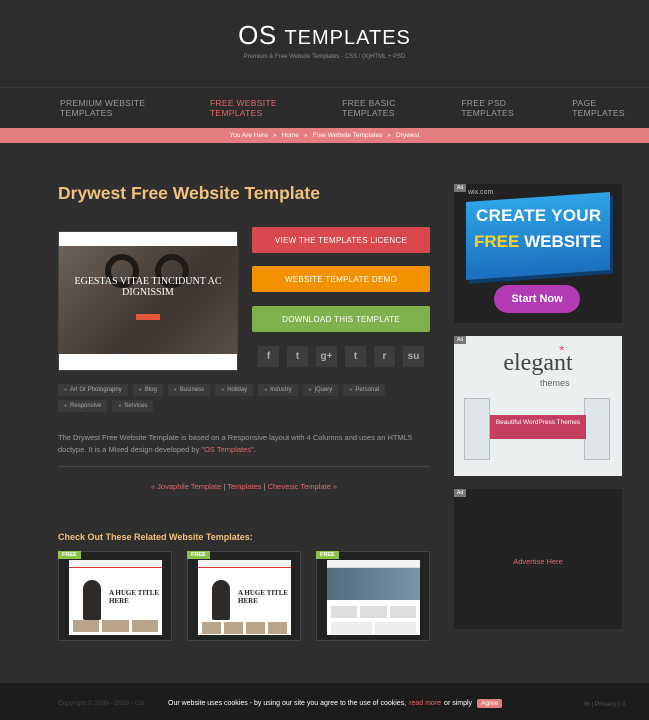  Describe the element at coordinates (537, 299) in the screenshot. I see `start-now-button: Start Now` at that location.